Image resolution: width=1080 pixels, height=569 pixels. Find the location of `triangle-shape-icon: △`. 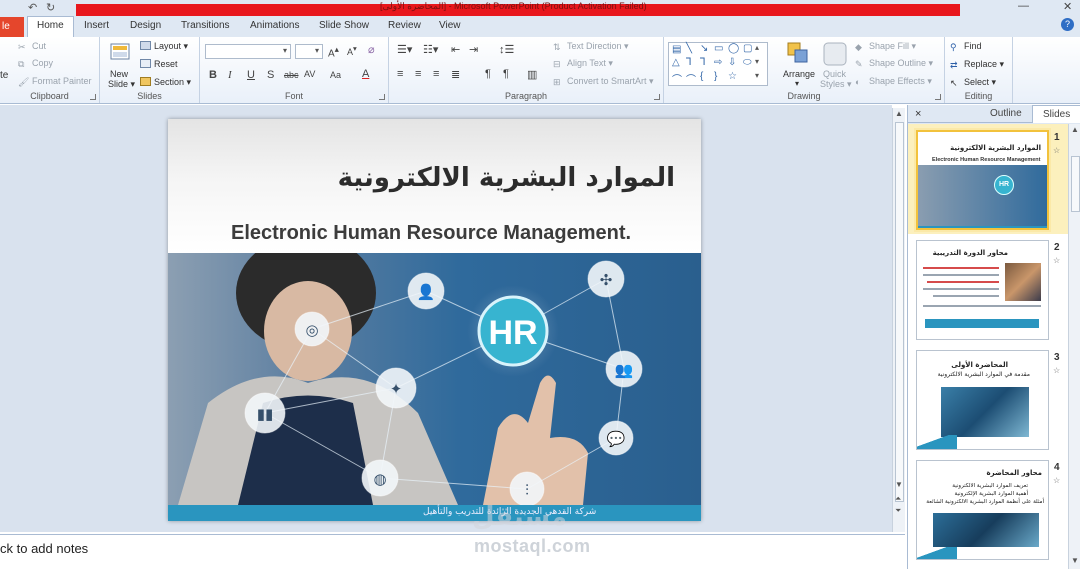

triangle-shape-icon: △ is located at coordinates (676, 62).